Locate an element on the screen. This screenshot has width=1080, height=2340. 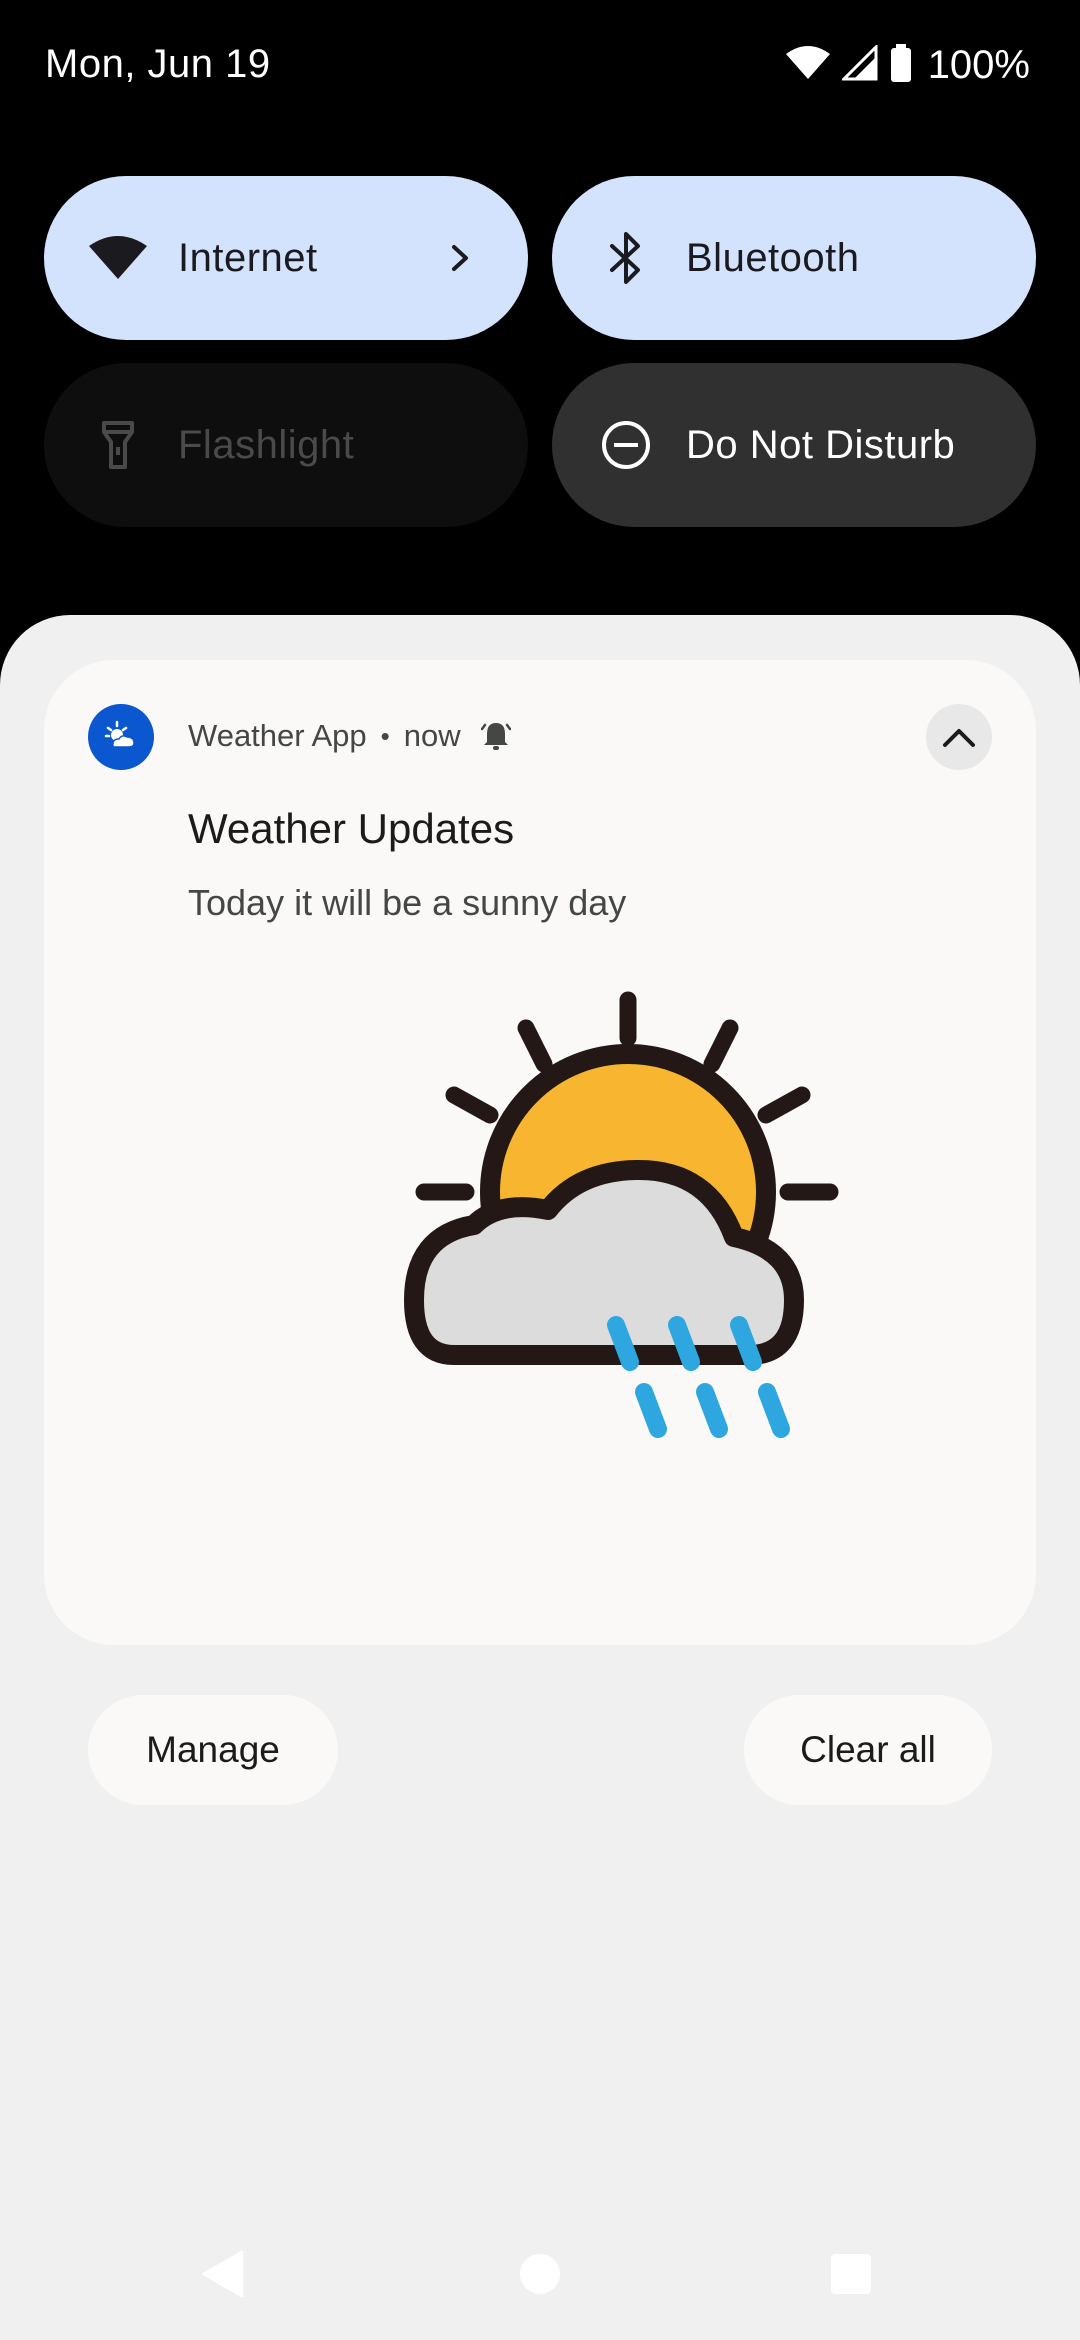
battery-percentage: 100% is located at coordinates (978, 64).